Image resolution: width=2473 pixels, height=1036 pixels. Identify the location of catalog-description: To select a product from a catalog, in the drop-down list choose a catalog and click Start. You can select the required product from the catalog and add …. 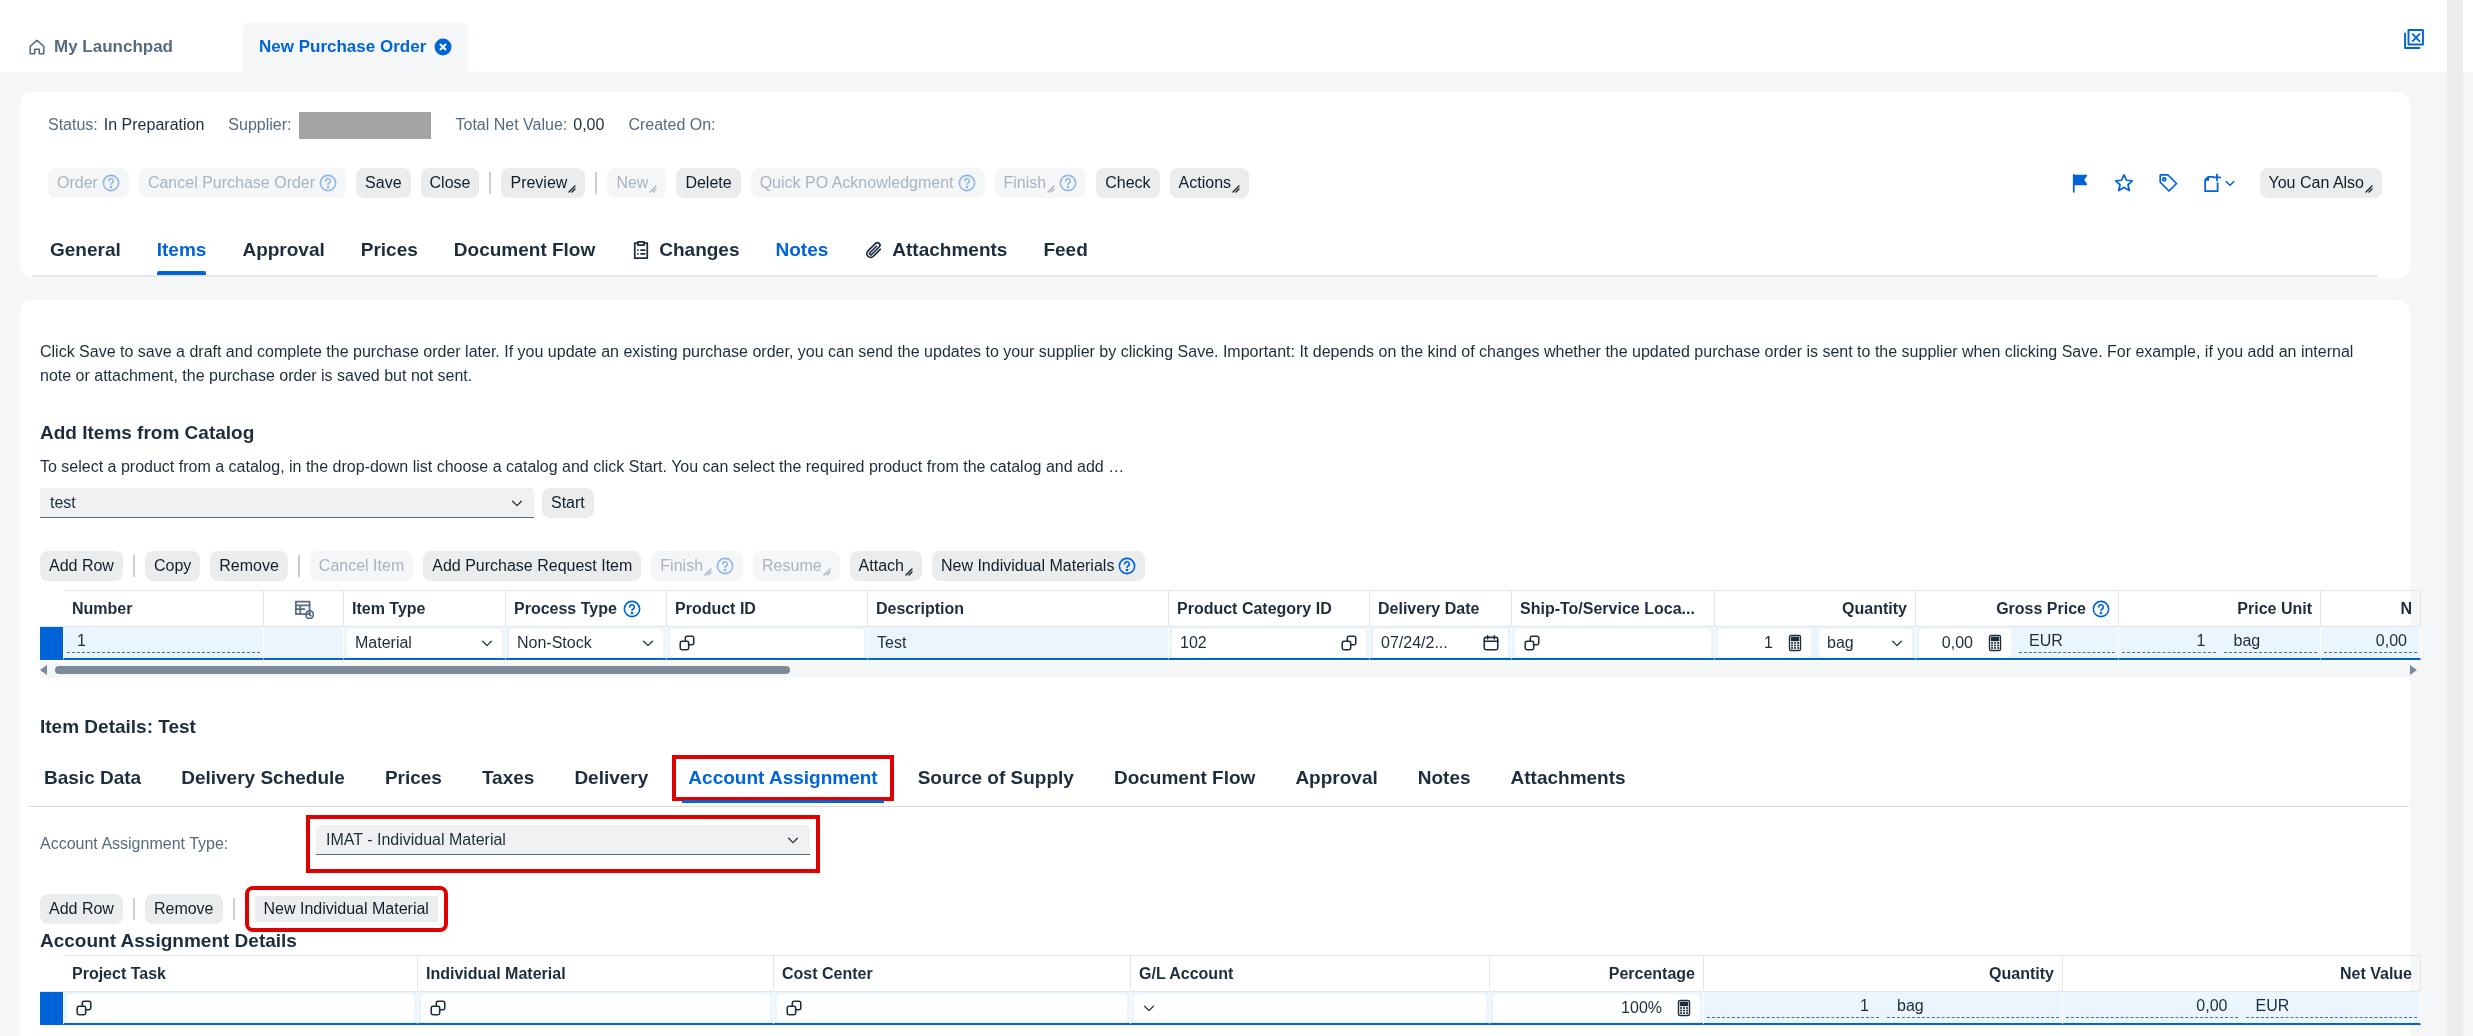
(583, 467).